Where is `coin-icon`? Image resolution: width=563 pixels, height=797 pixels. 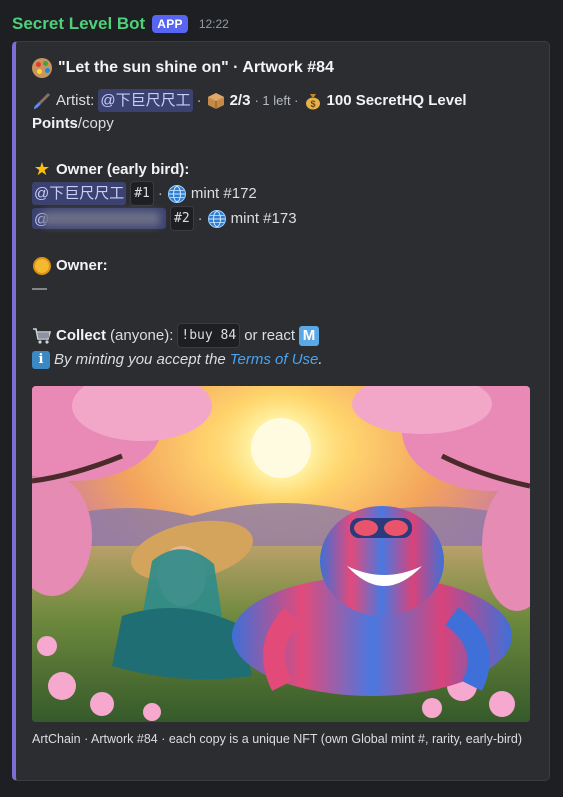 coin-icon is located at coordinates (42, 266).